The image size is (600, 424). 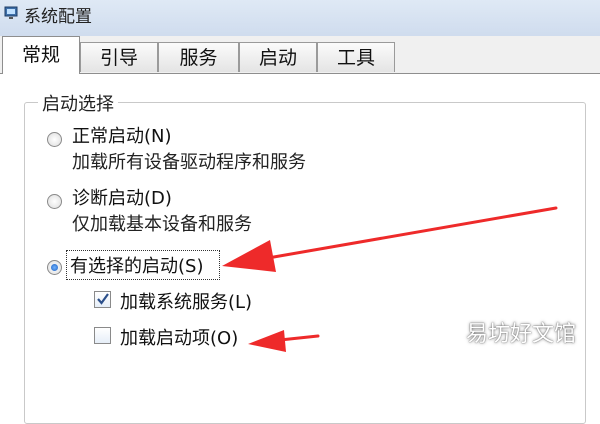 What do you see at coordinates (122, 197) in the screenshot?
I see `diagnostic-startup-label: 诊断启动(D)` at bounding box center [122, 197].